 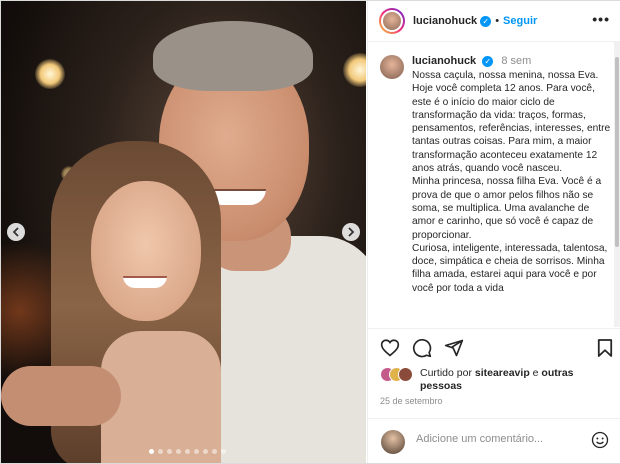 What do you see at coordinates (516, 380) in the screenshot?
I see `likes-text: Curtido por siteareavip e outras pessoas` at bounding box center [516, 380].